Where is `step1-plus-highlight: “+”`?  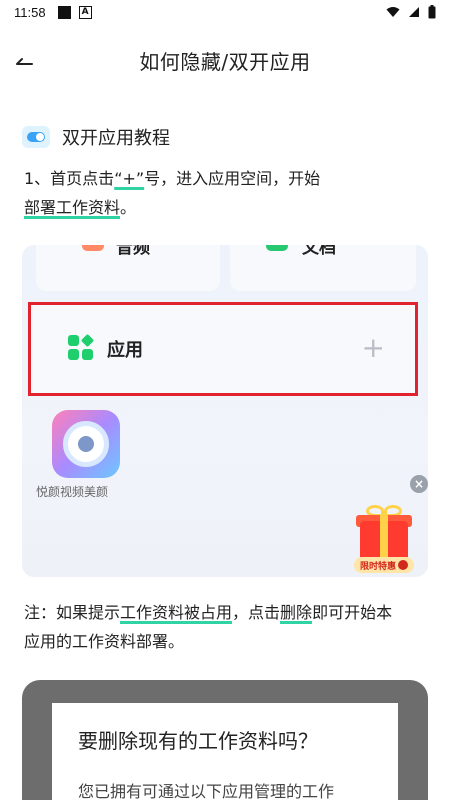
step1-plus-highlight: “+” is located at coordinates (129, 178).